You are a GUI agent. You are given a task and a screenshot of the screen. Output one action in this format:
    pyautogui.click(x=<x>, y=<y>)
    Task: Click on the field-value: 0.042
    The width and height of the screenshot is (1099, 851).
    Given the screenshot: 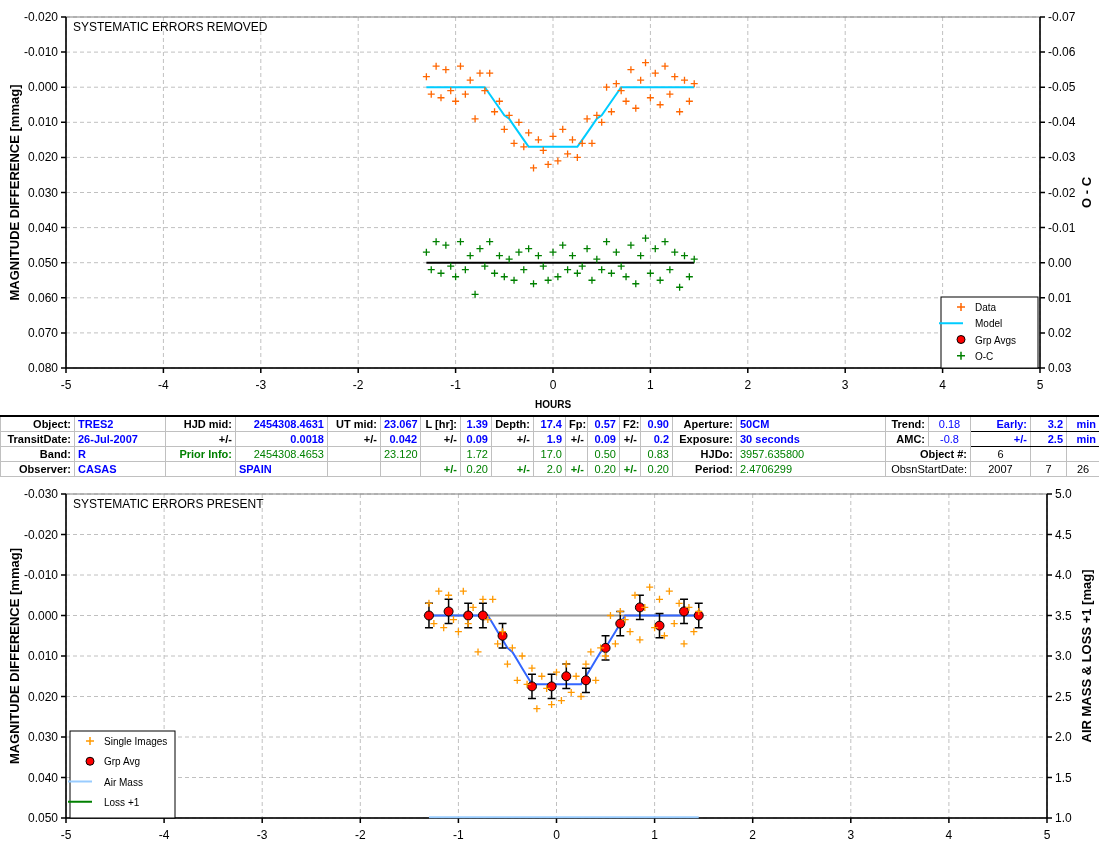 What is the action you would take?
    pyautogui.click(x=400, y=439)
    